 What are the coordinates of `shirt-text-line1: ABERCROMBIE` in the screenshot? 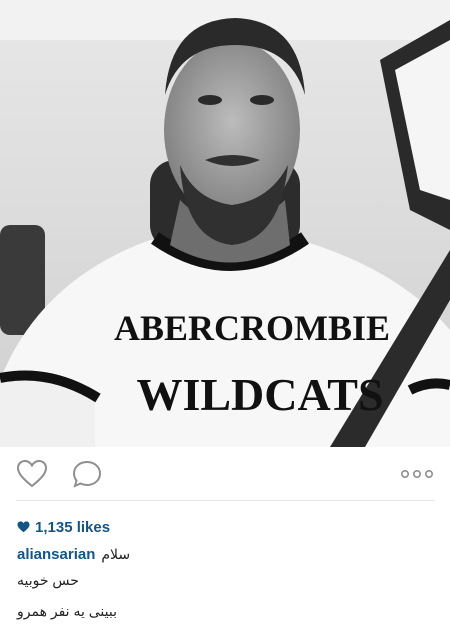 It's located at (252, 328).